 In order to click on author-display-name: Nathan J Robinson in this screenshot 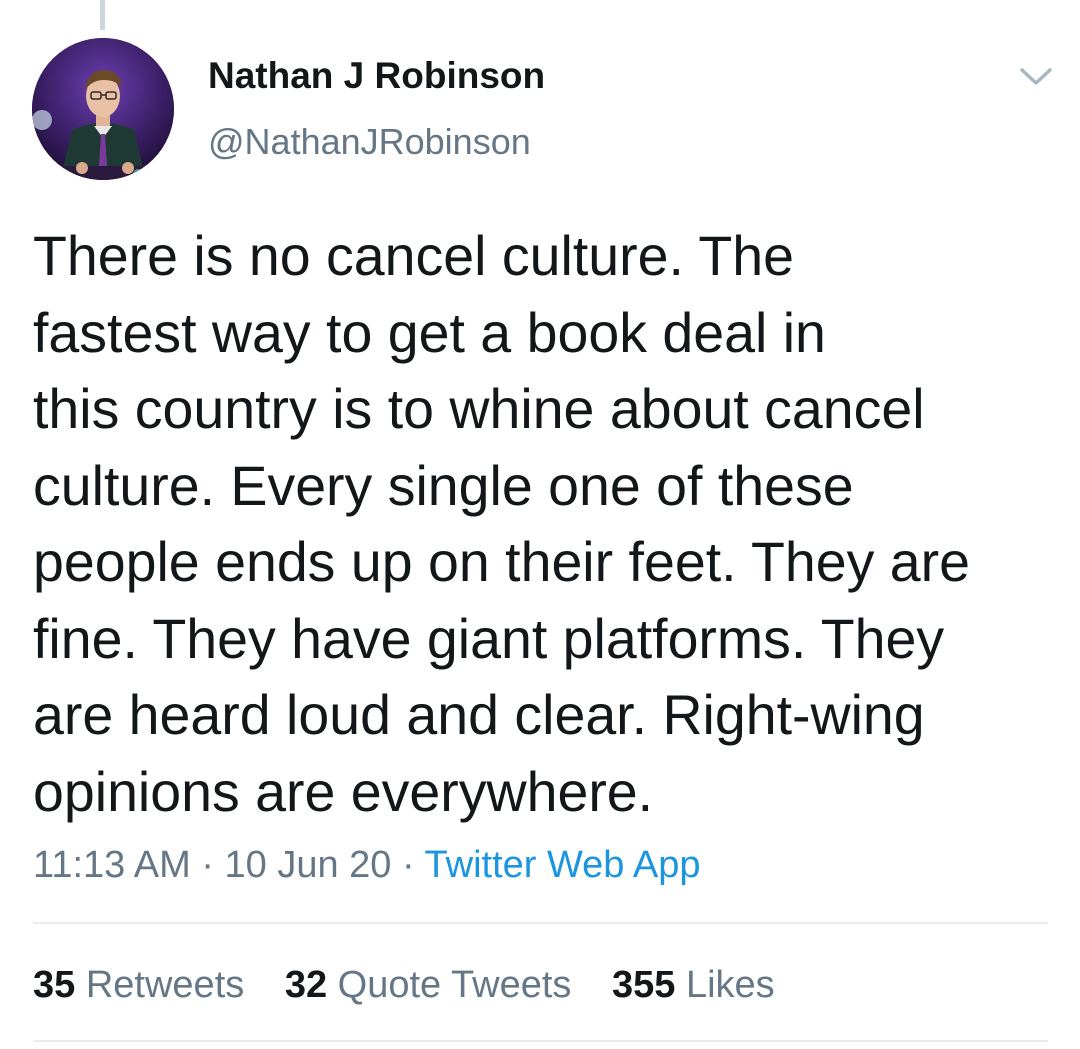, I will do `click(376, 76)`.